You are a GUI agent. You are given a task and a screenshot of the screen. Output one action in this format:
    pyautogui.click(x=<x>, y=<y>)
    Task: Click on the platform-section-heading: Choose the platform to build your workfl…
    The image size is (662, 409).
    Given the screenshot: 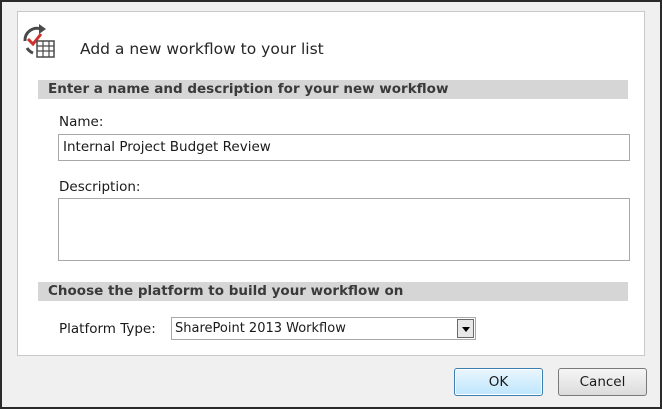 What is the action you would take?
    pyautogui.click(x=333, y=291)
    